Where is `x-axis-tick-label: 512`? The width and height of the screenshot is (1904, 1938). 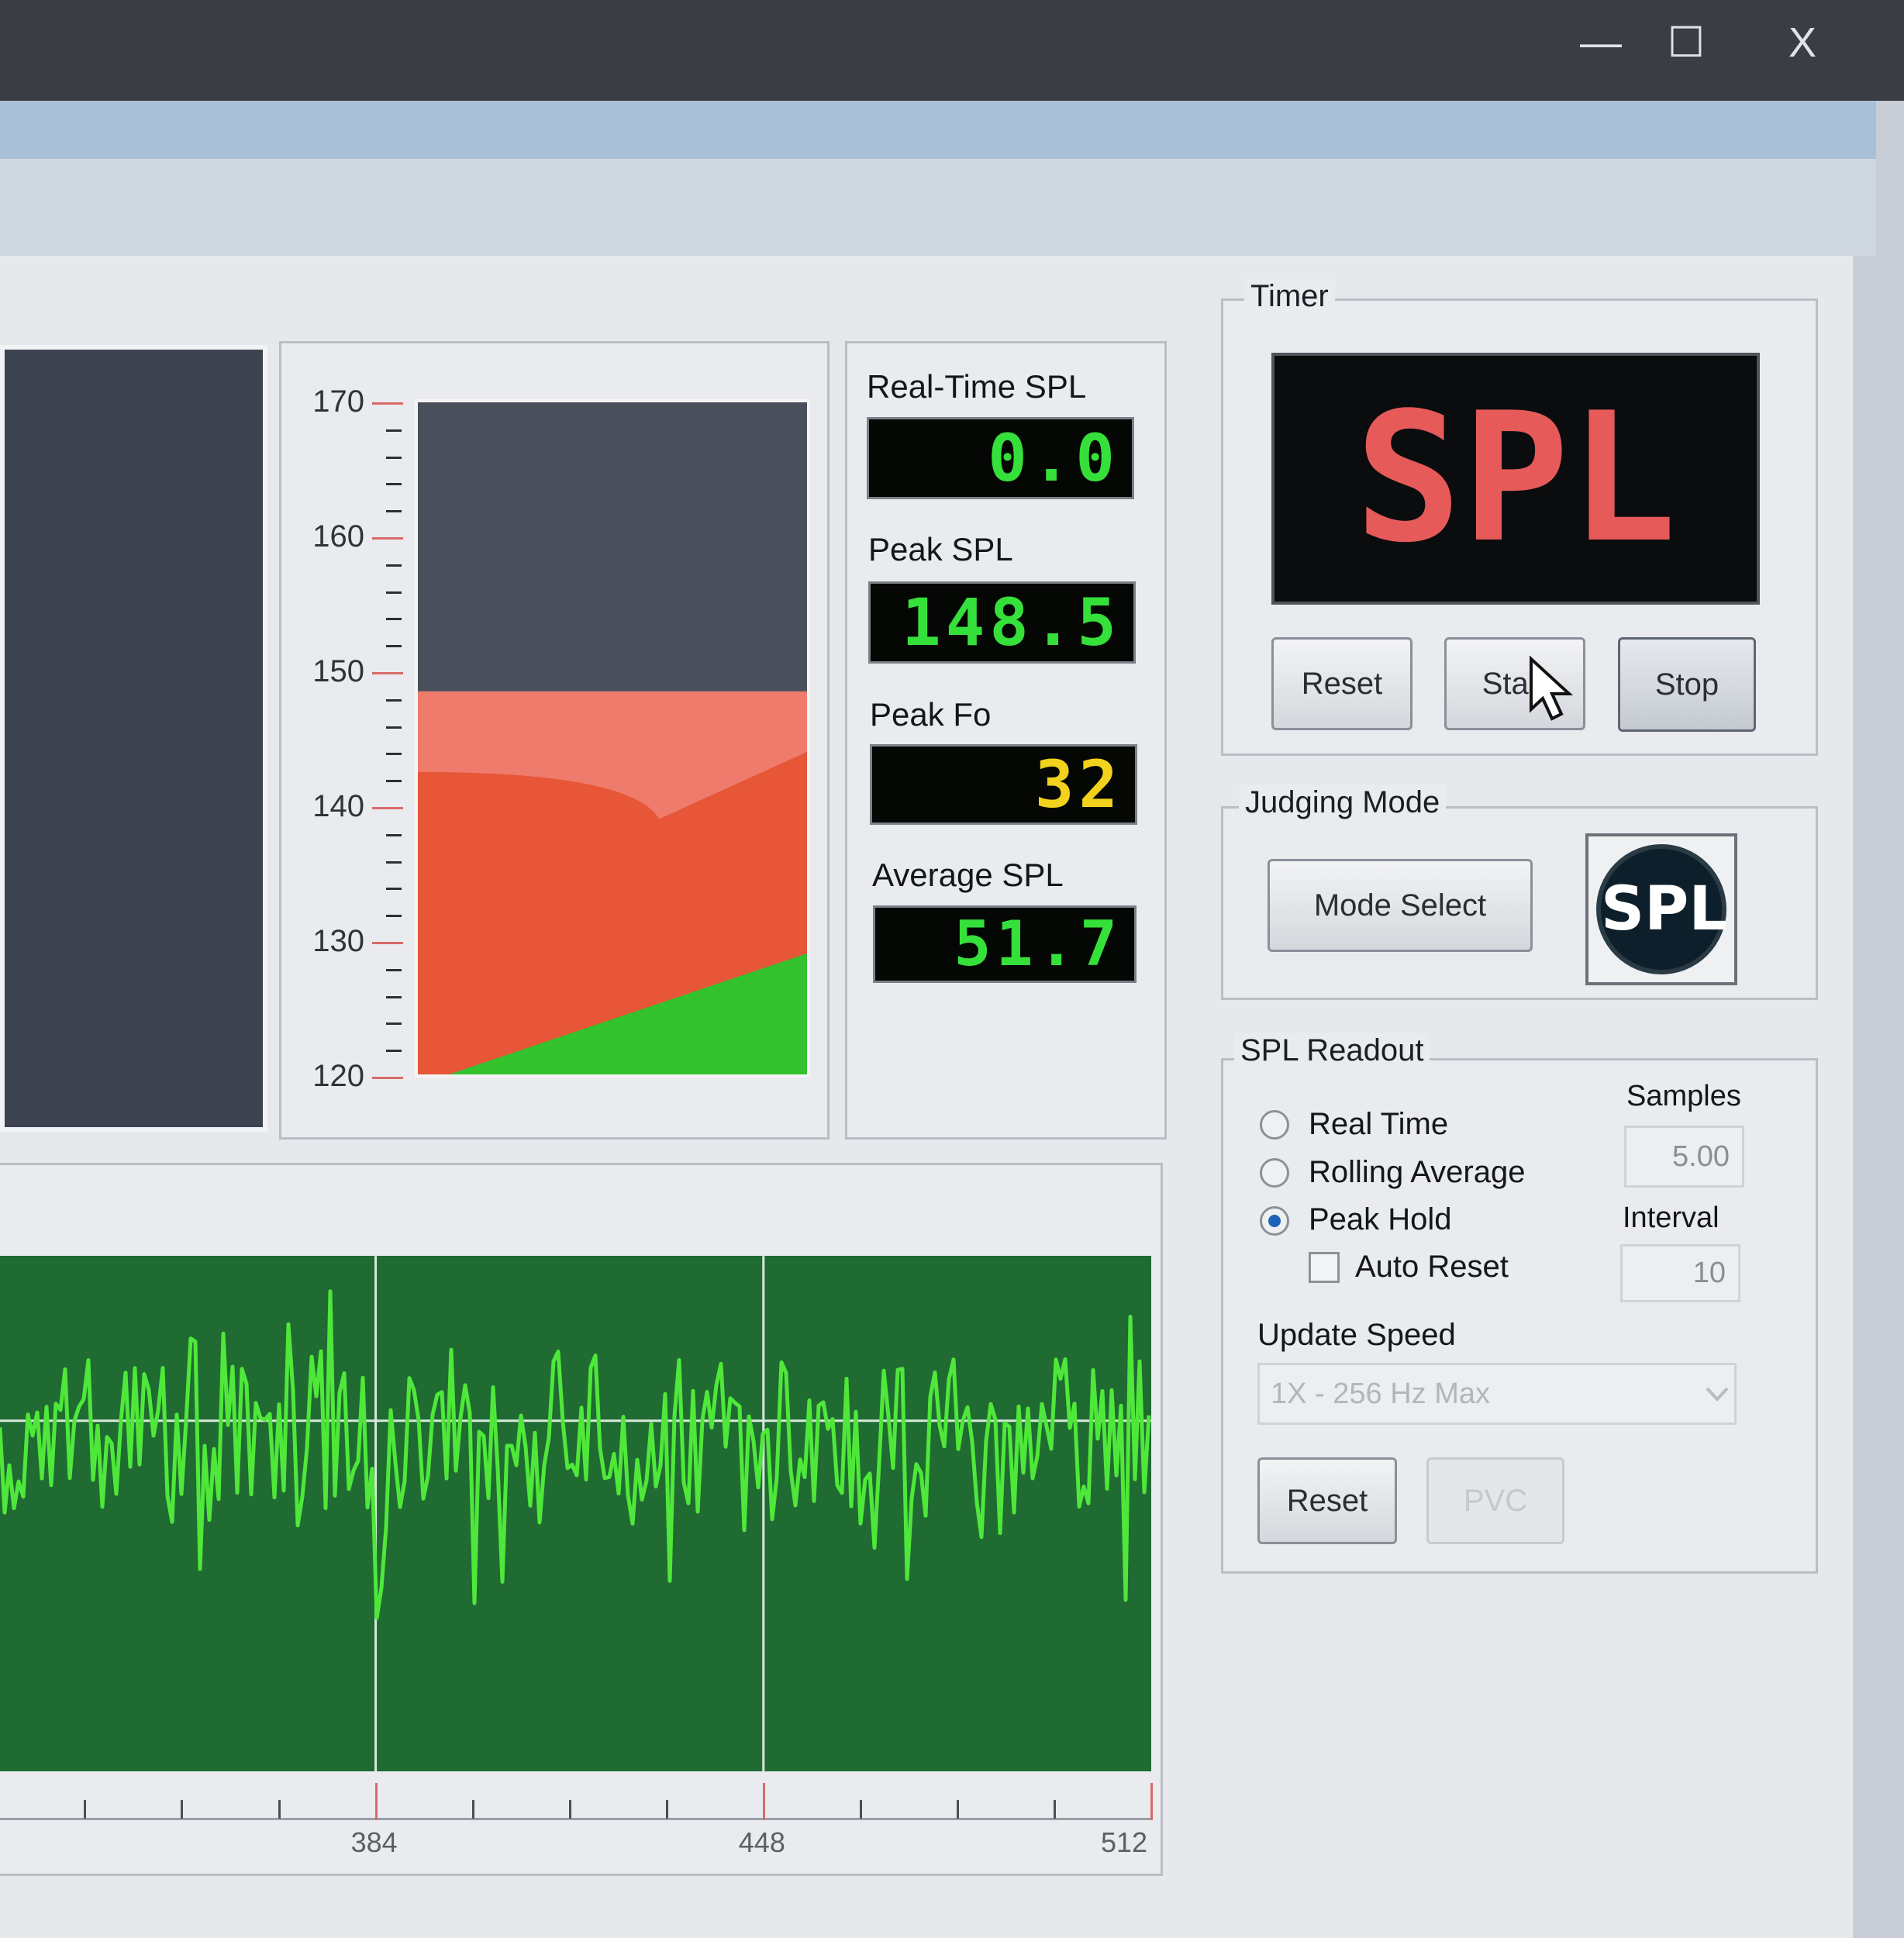 x-axis-tick-label: 512 is located at coordinates (1124, 1842).